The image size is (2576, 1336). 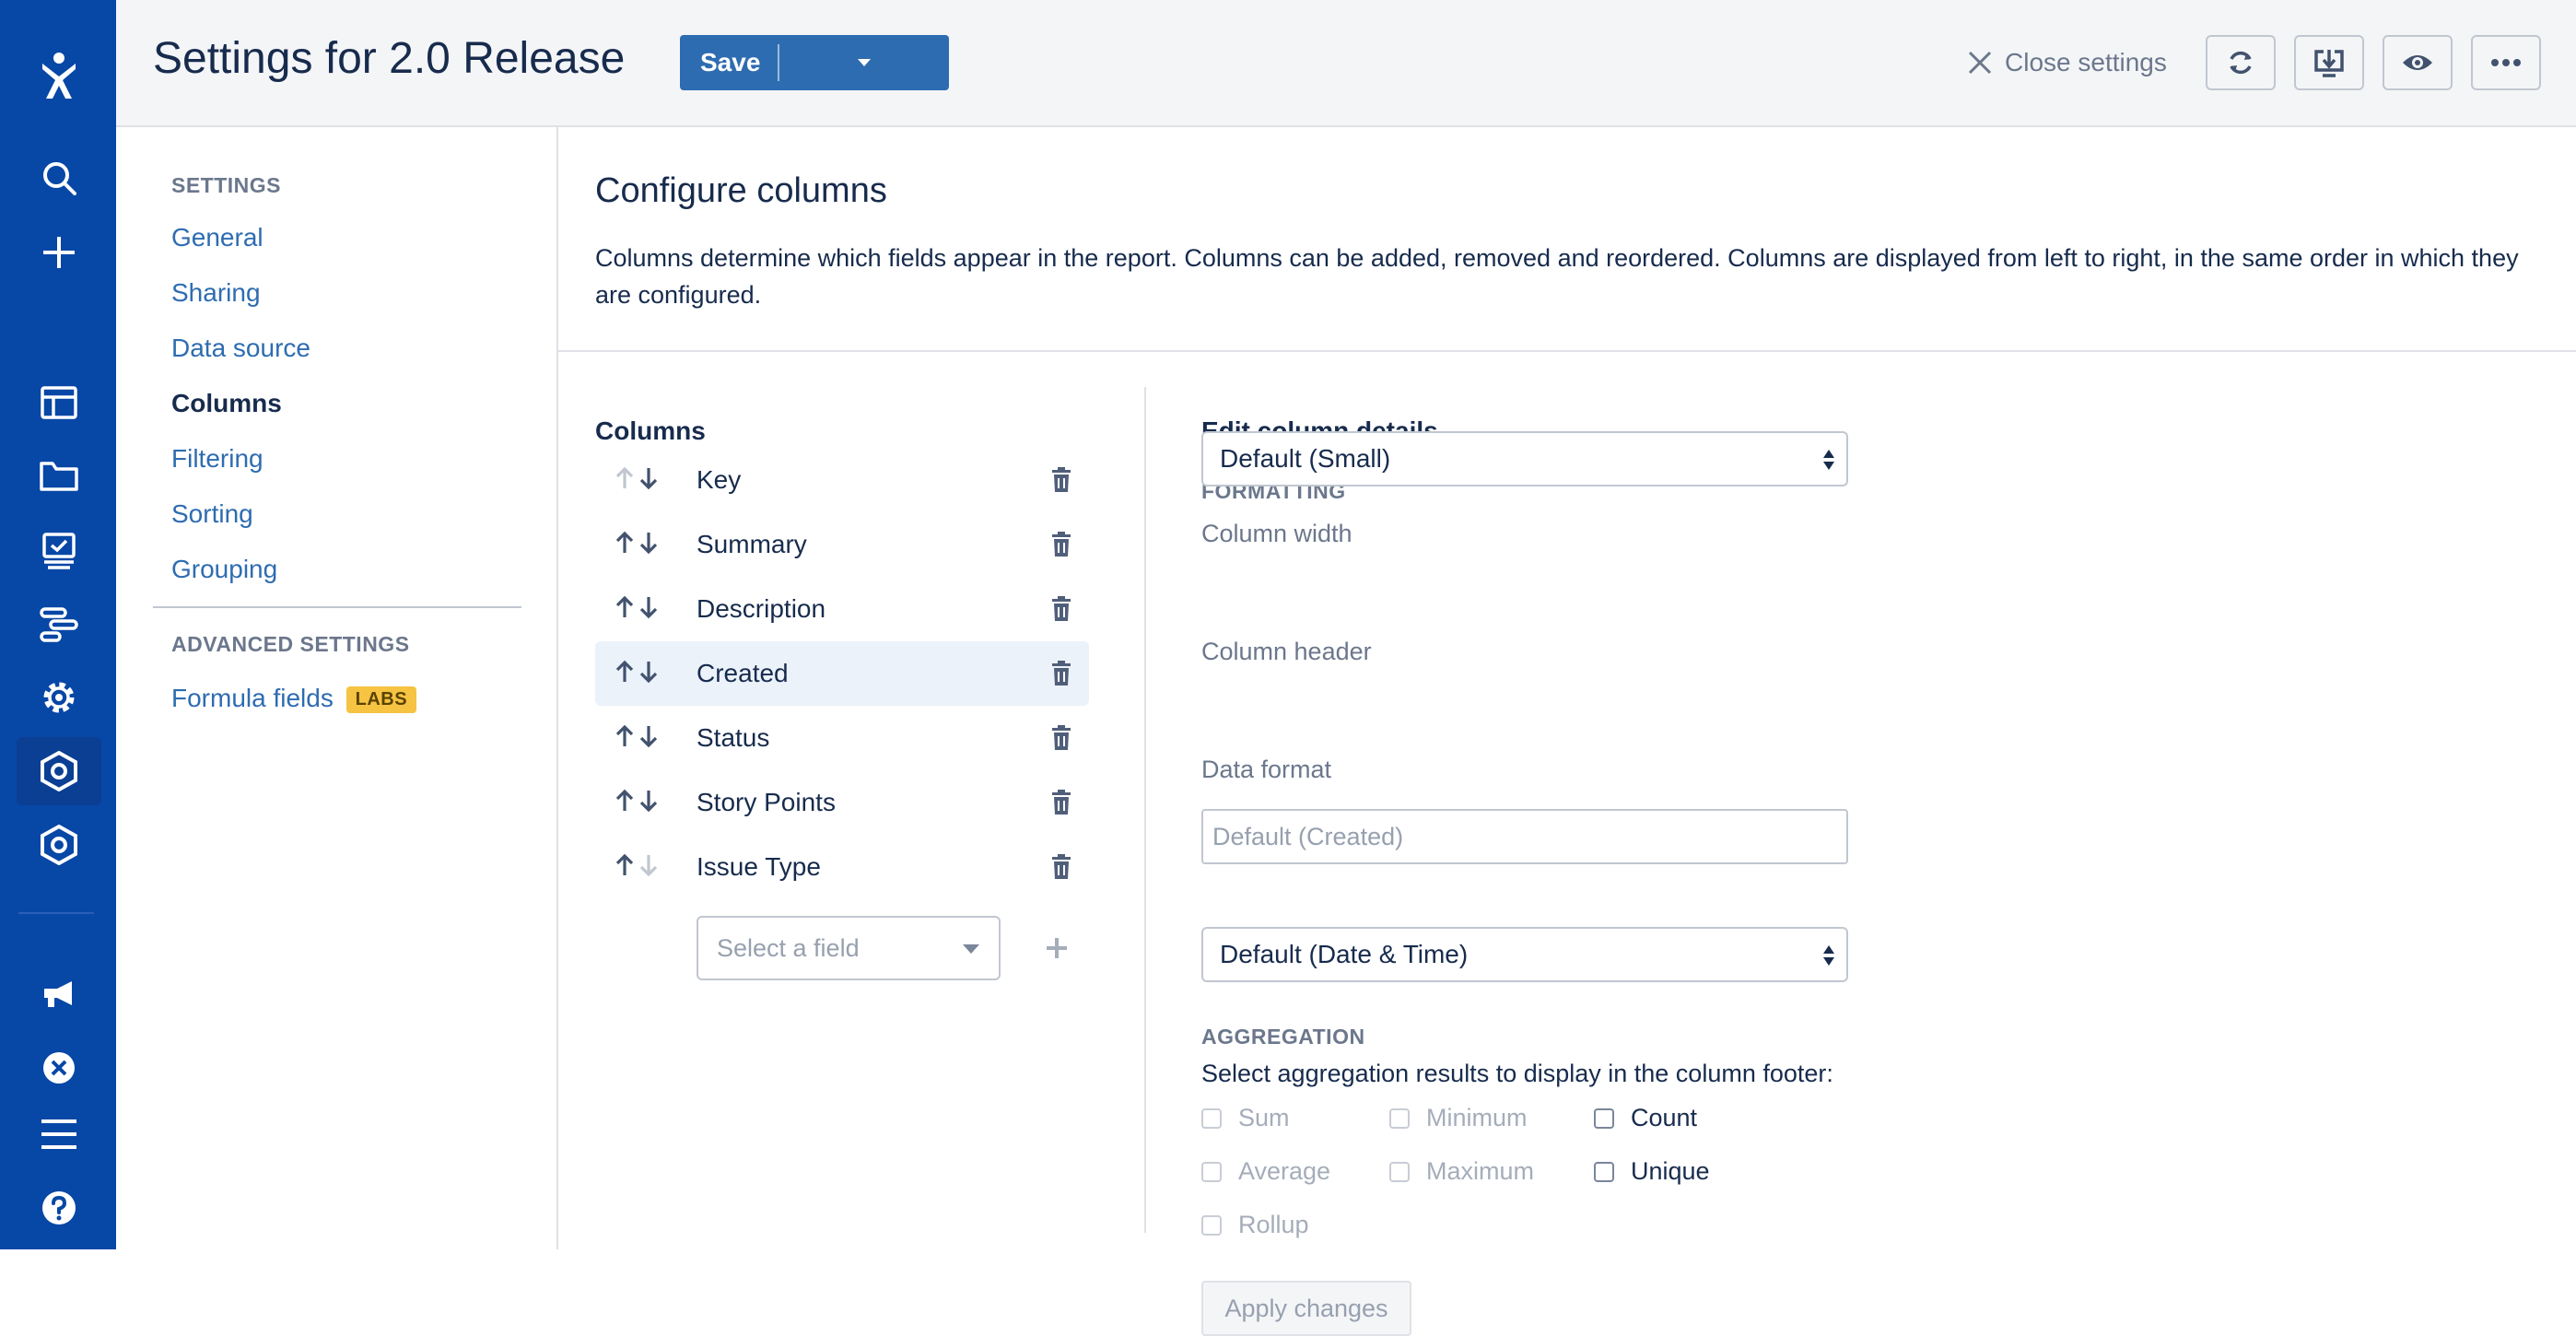 I want to click on column-name: Summary, so click(x=752, y=544).